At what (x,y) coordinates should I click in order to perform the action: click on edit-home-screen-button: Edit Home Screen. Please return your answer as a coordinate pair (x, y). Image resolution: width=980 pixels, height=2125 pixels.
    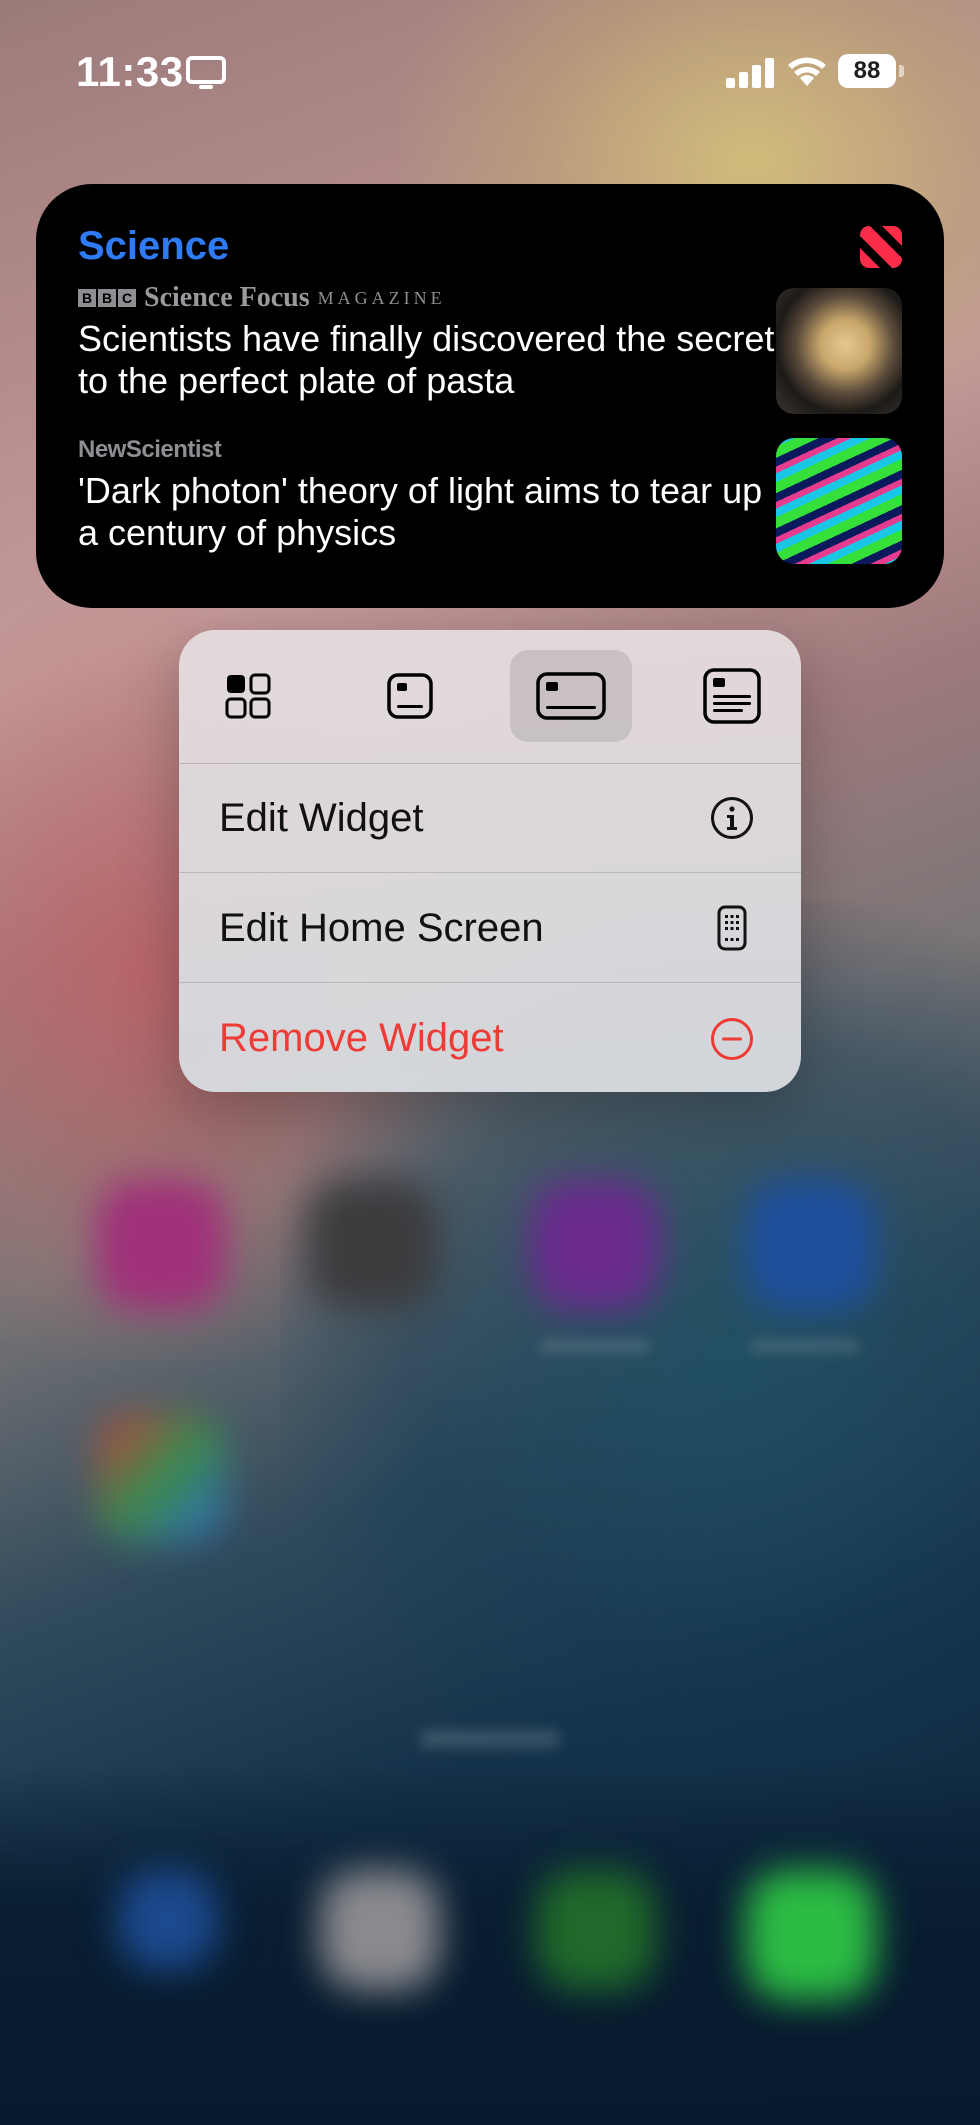
    Looking at the image, I should click on (490, 928).